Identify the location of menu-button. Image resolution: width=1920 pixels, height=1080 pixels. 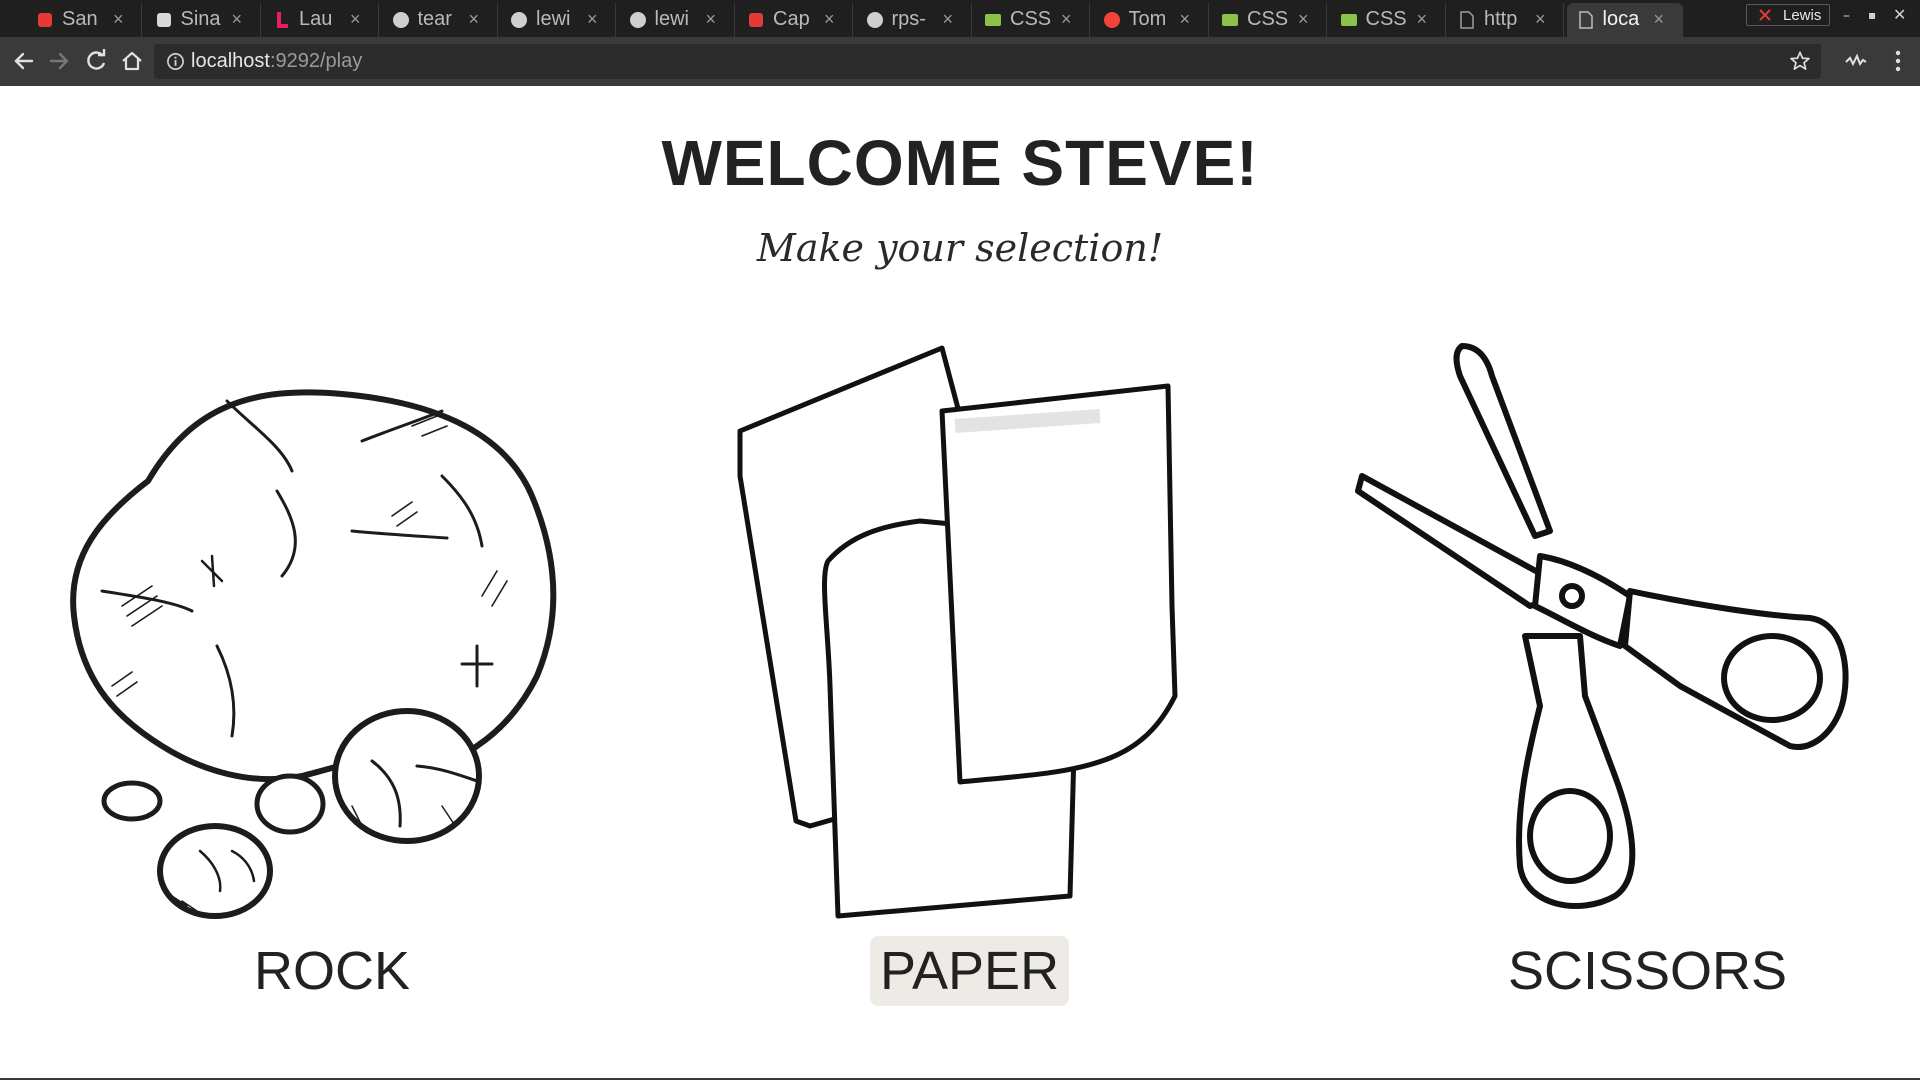
(1898, 61).